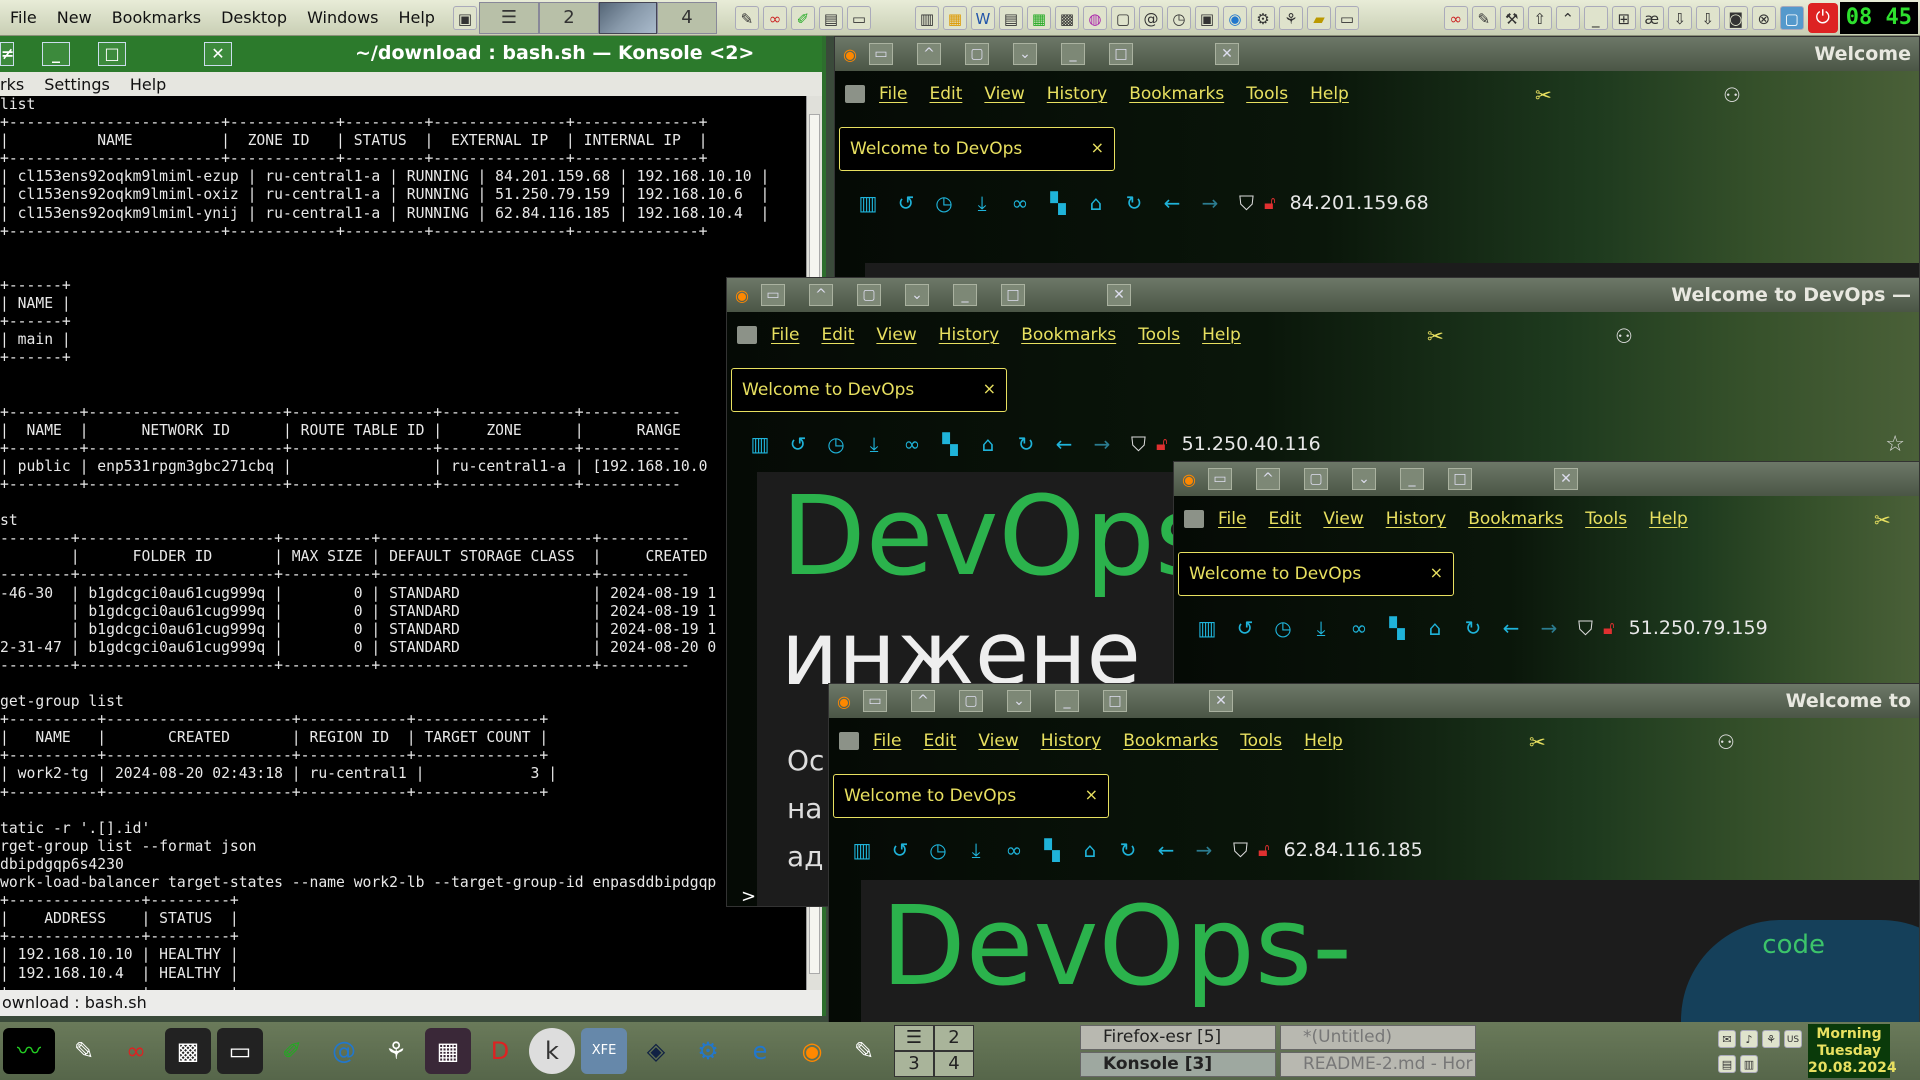 This screenshot has height=1080, width=1920. Describe the element at coordinates (156, 18) in the screenshot. I see `top-menu-bookmarks: Bookmarks` at that location.